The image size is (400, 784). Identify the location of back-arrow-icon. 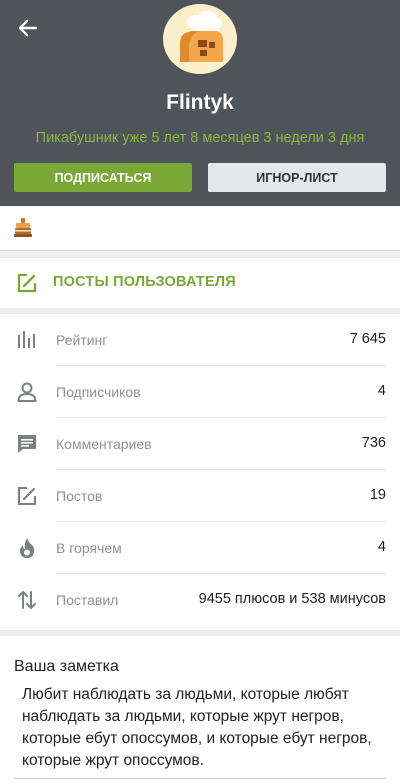
(28, 28).